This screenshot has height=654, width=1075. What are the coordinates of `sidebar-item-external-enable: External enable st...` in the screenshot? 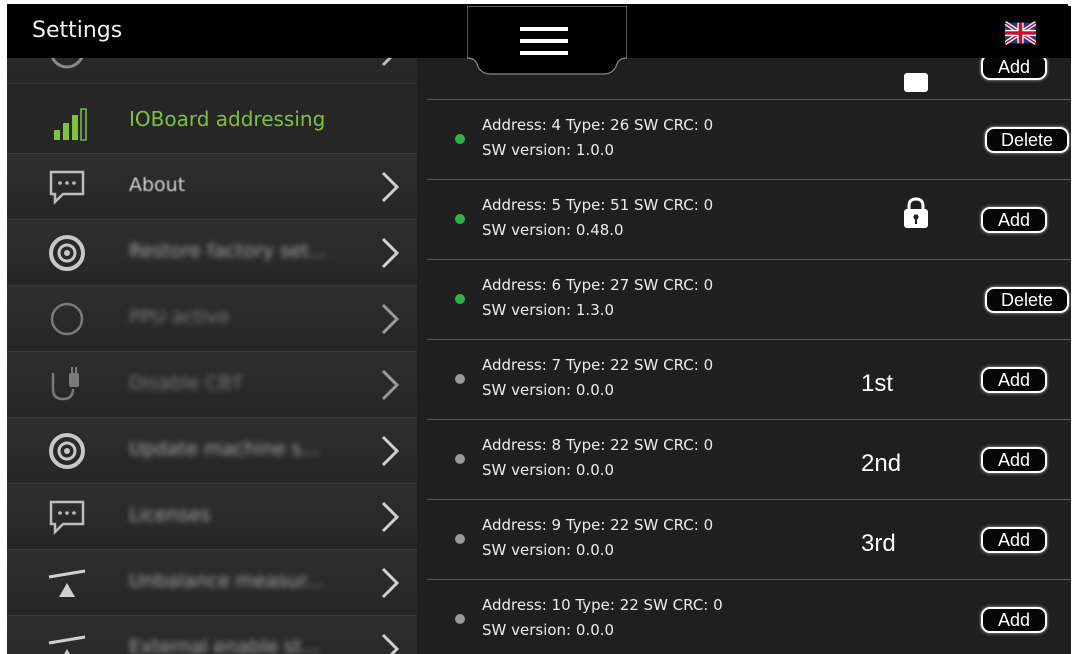 It's located at (212, 635).